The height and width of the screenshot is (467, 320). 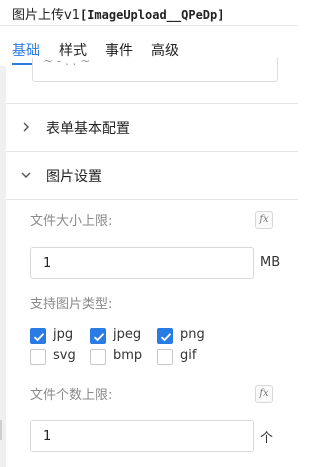 I want to click on file-size-label: 文件大小上限:, so click(x=71, y=221).